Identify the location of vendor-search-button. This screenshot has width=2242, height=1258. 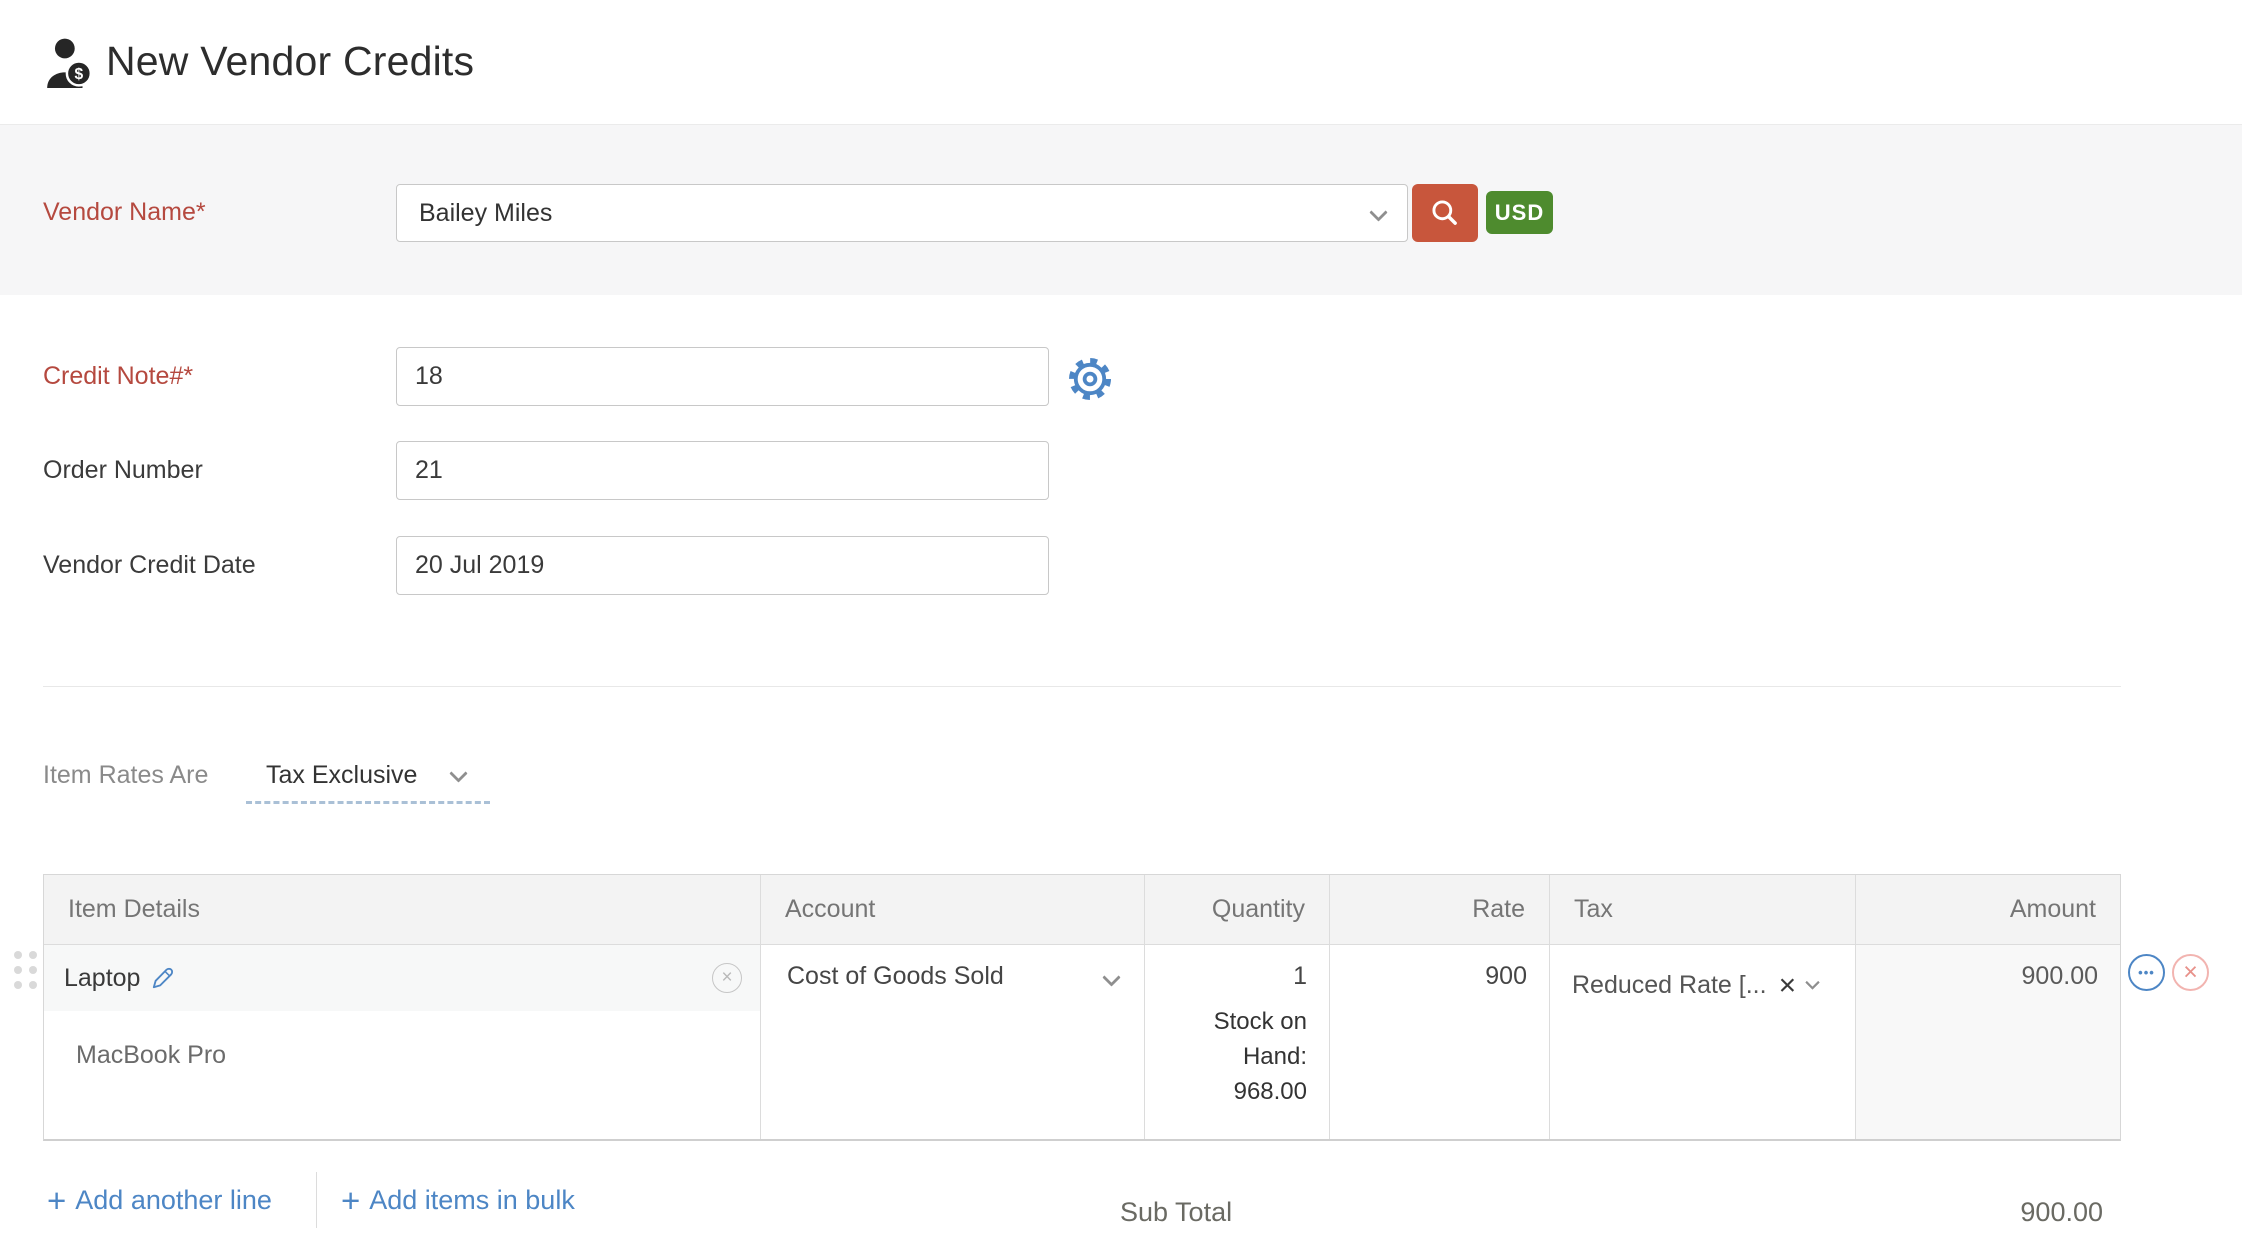
(1445, 213).